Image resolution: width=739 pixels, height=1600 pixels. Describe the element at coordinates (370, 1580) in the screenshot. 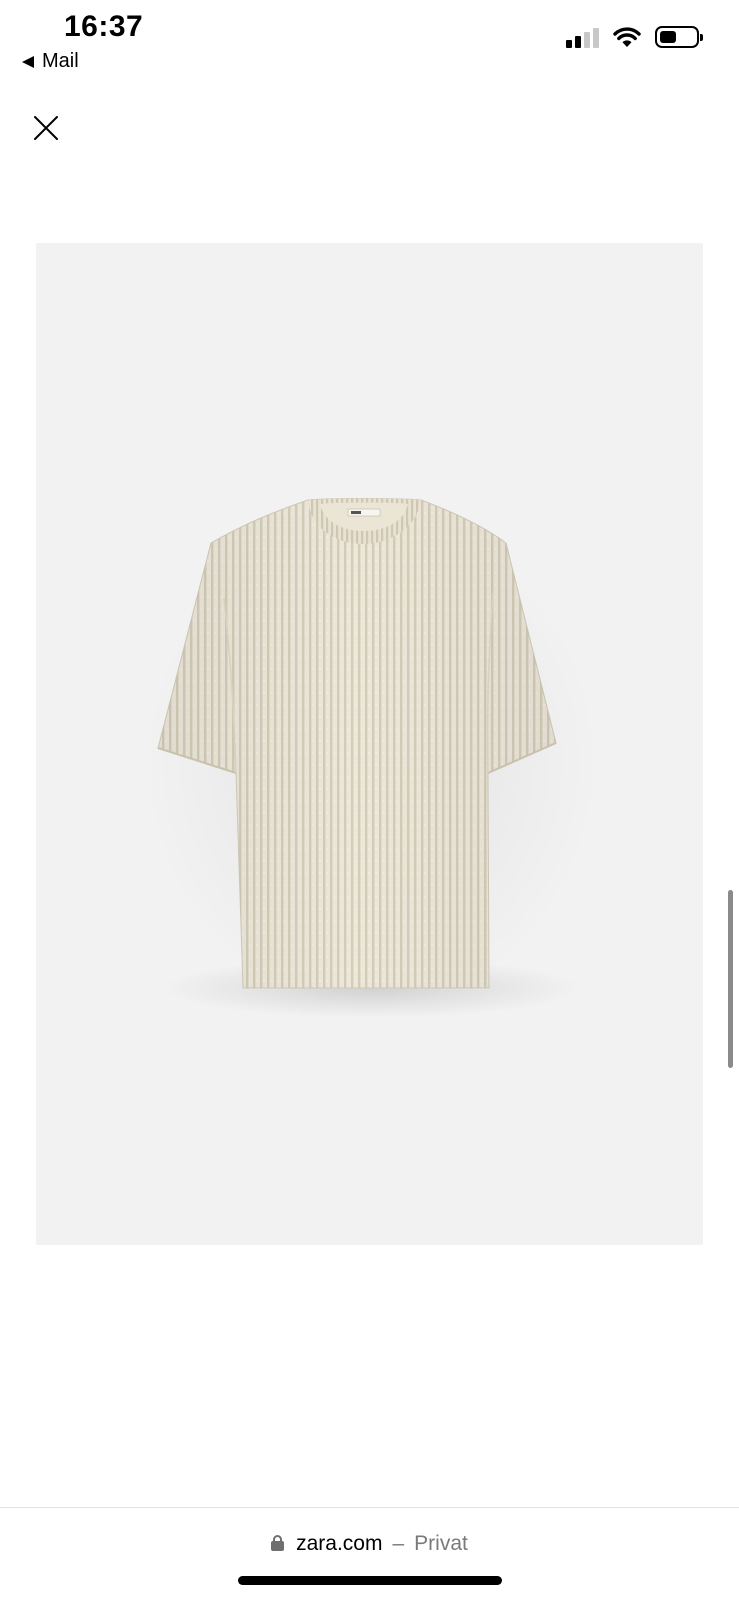

I see `home-indicator` at that location.